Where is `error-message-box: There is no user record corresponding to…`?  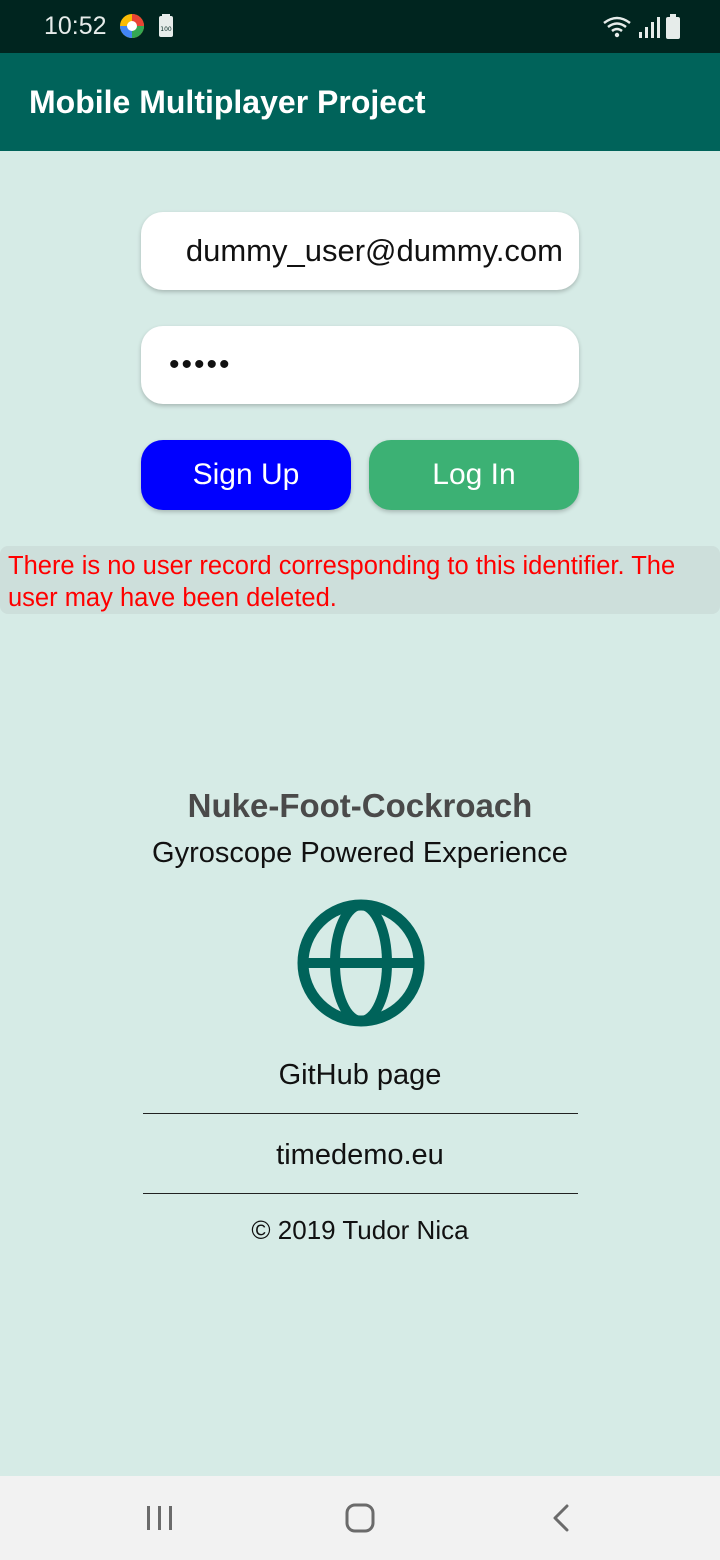
error-message-box: There is no user record corresponding to… is located at coordinates (360, 580).